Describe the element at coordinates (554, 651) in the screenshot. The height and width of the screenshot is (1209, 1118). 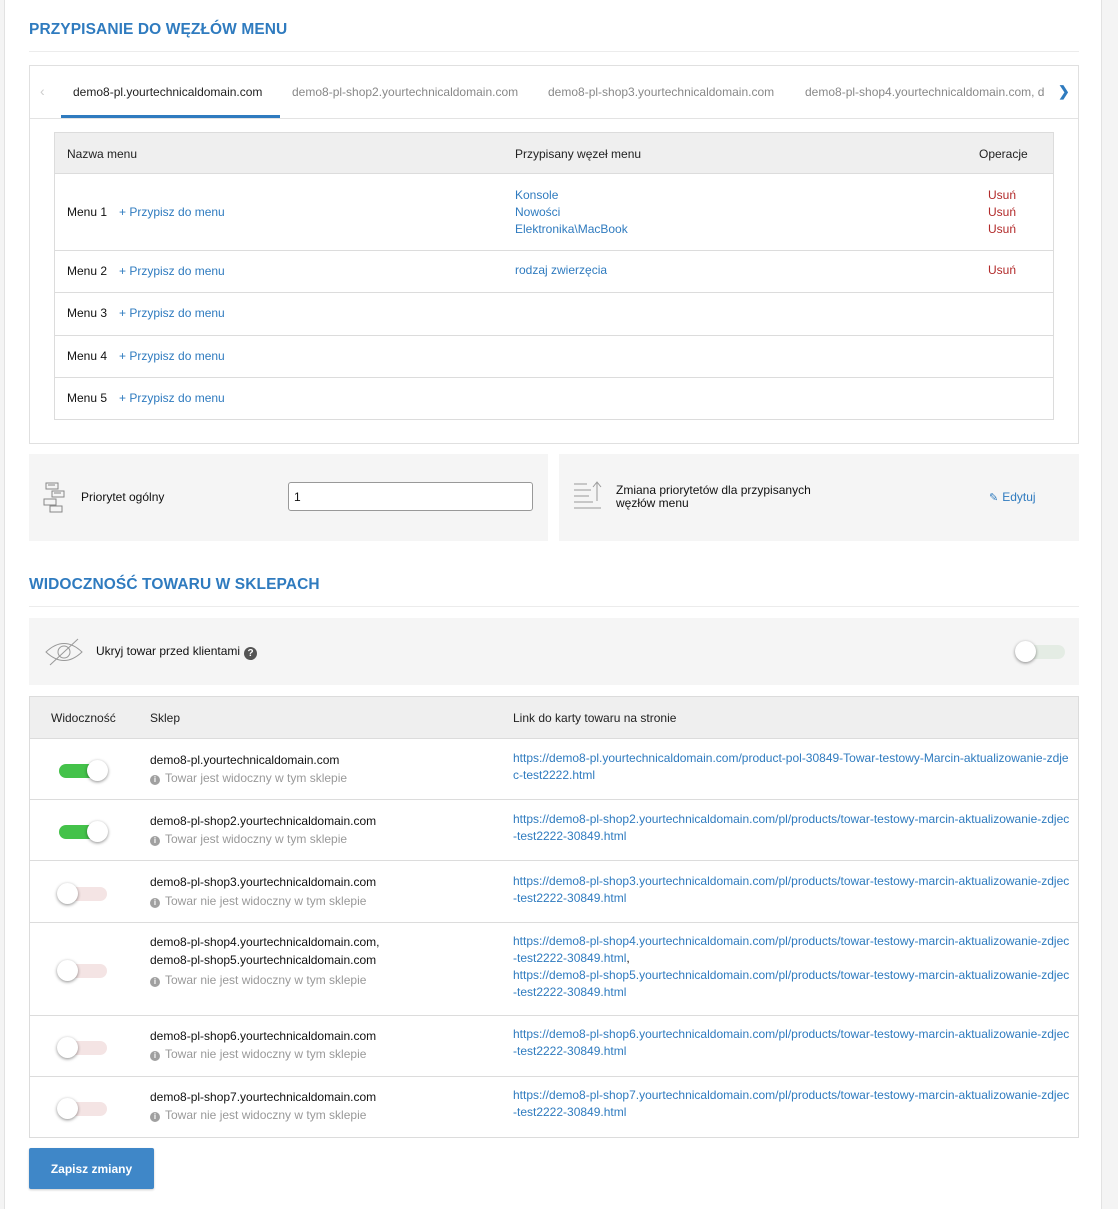
I see `hide-product-panel: Ukryj towar przed klientami?` at that location.